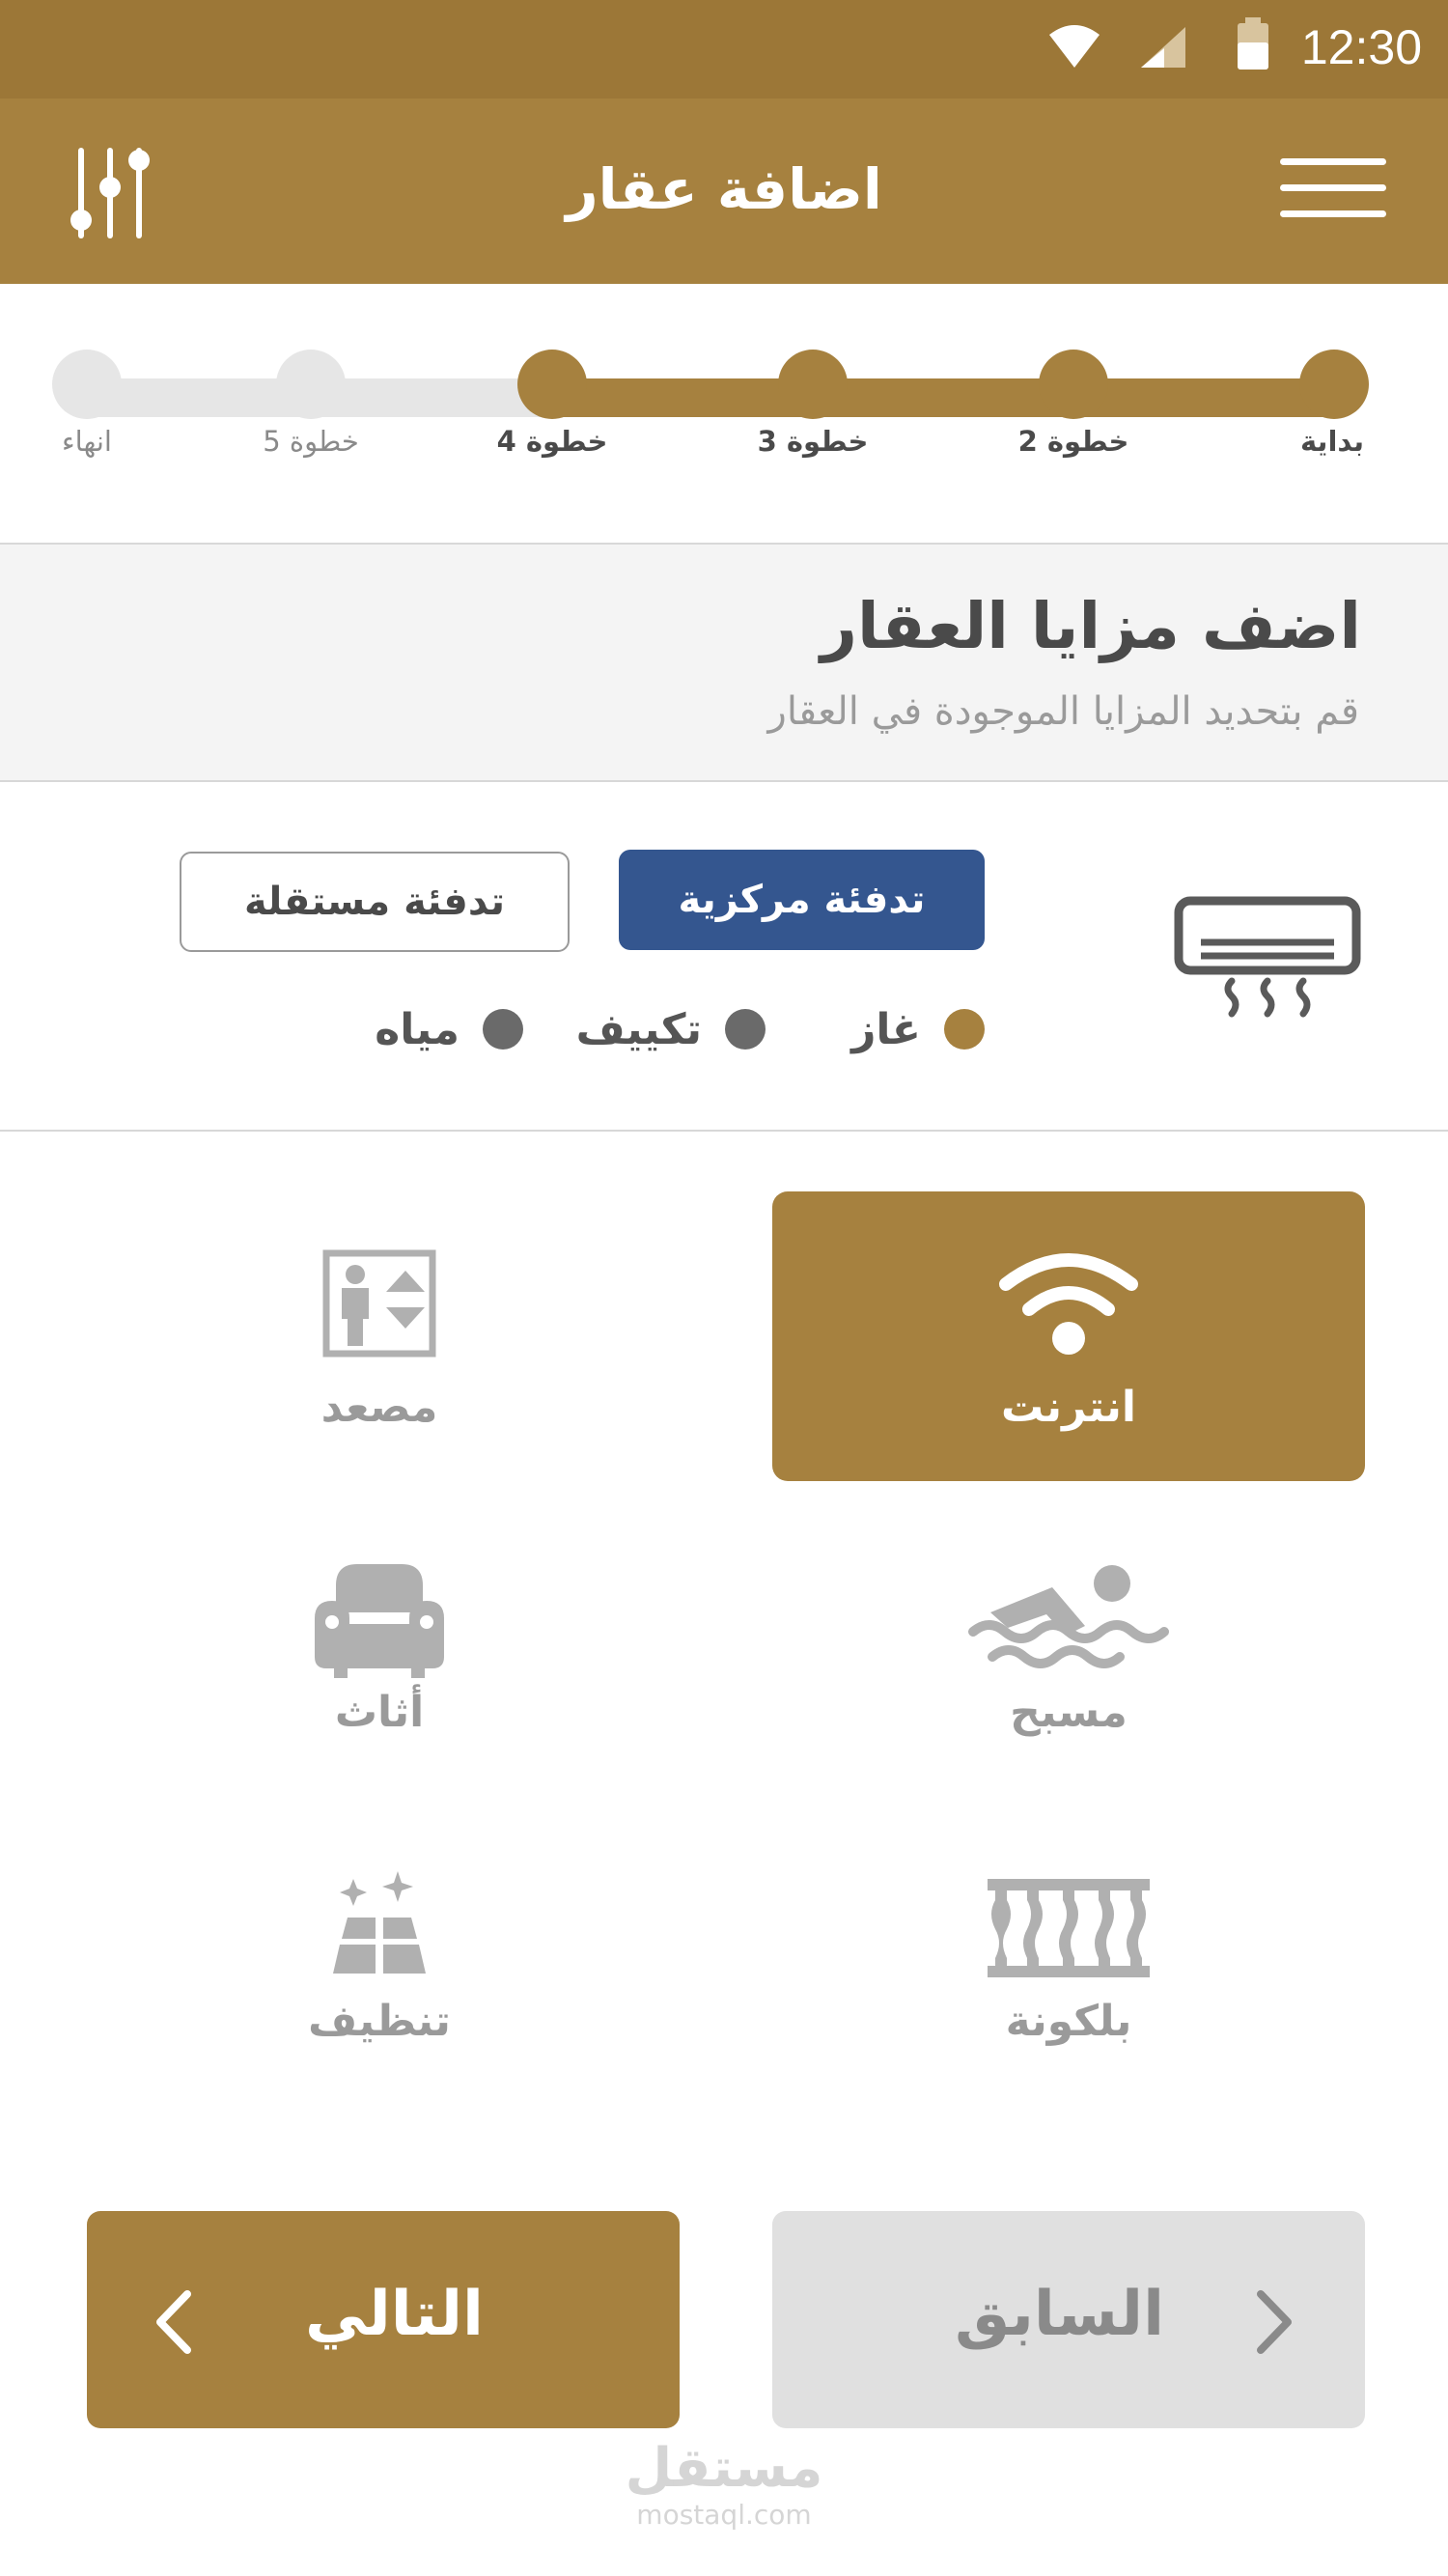 This screenshot has height=2576, width=1448. I want to click on step-label-3: خطوة 3, so click(813, 442).